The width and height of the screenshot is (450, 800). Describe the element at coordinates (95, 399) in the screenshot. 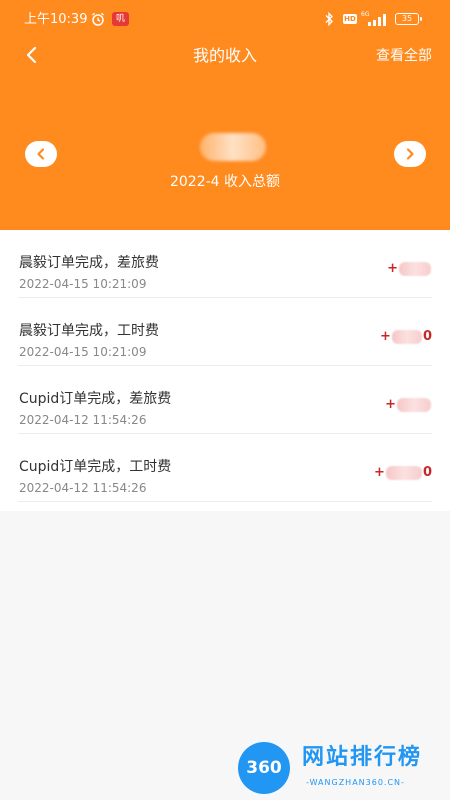

I see `record-title: Cupid订单完成，差旅费` at that location.